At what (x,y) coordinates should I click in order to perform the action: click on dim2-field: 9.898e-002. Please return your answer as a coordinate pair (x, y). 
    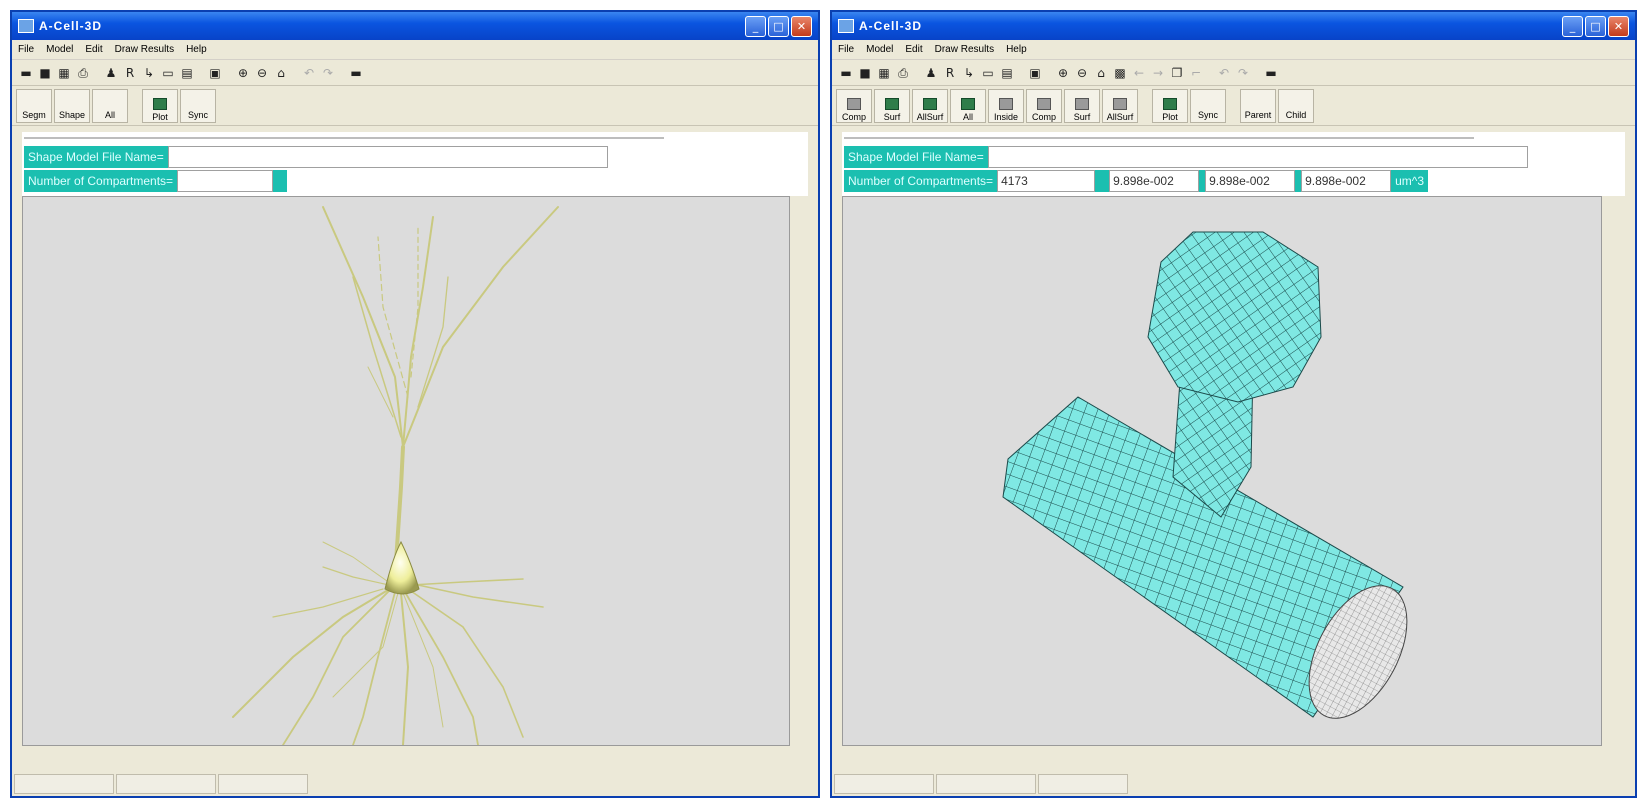
    Looking at the image, I should click on (1250, 181).